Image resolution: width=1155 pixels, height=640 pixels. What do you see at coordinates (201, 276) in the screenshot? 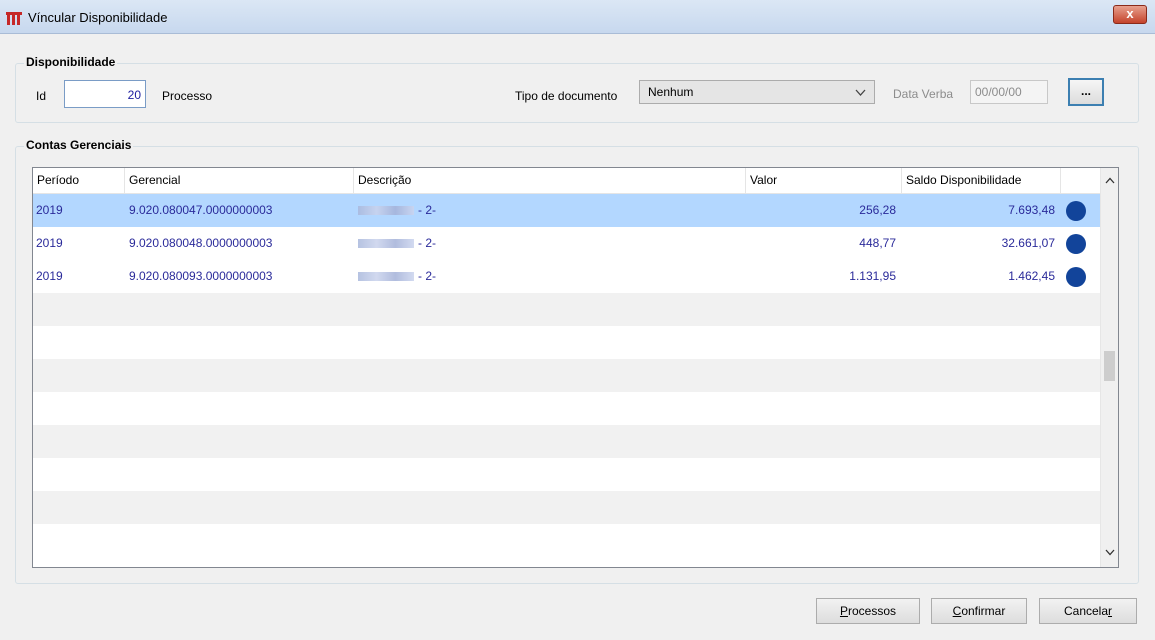
I see `cell-gerencial: 9.020.080093.0000000003` at bounding box center [201, 276].